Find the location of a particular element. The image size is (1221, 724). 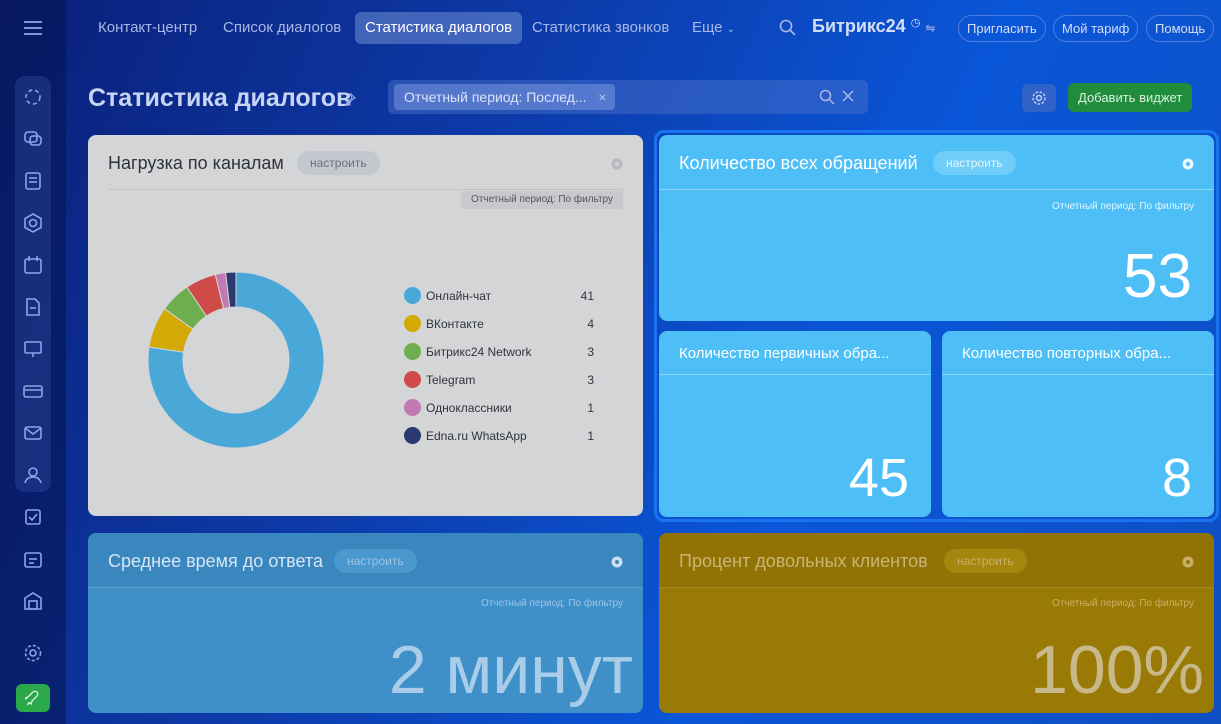

legend-label: Онлайн-чат is located at coordinates (459, 296).